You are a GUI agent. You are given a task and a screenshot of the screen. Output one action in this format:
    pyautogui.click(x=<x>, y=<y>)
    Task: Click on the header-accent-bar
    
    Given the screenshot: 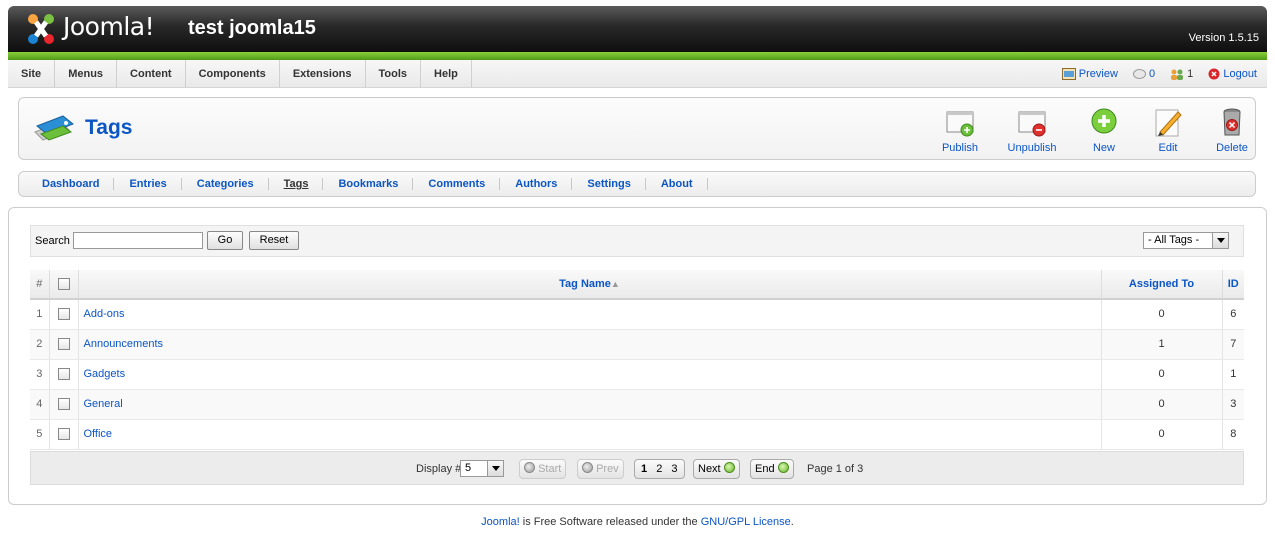 What is the action you would take?
    pyautogui.click(x=637, y=56)
    